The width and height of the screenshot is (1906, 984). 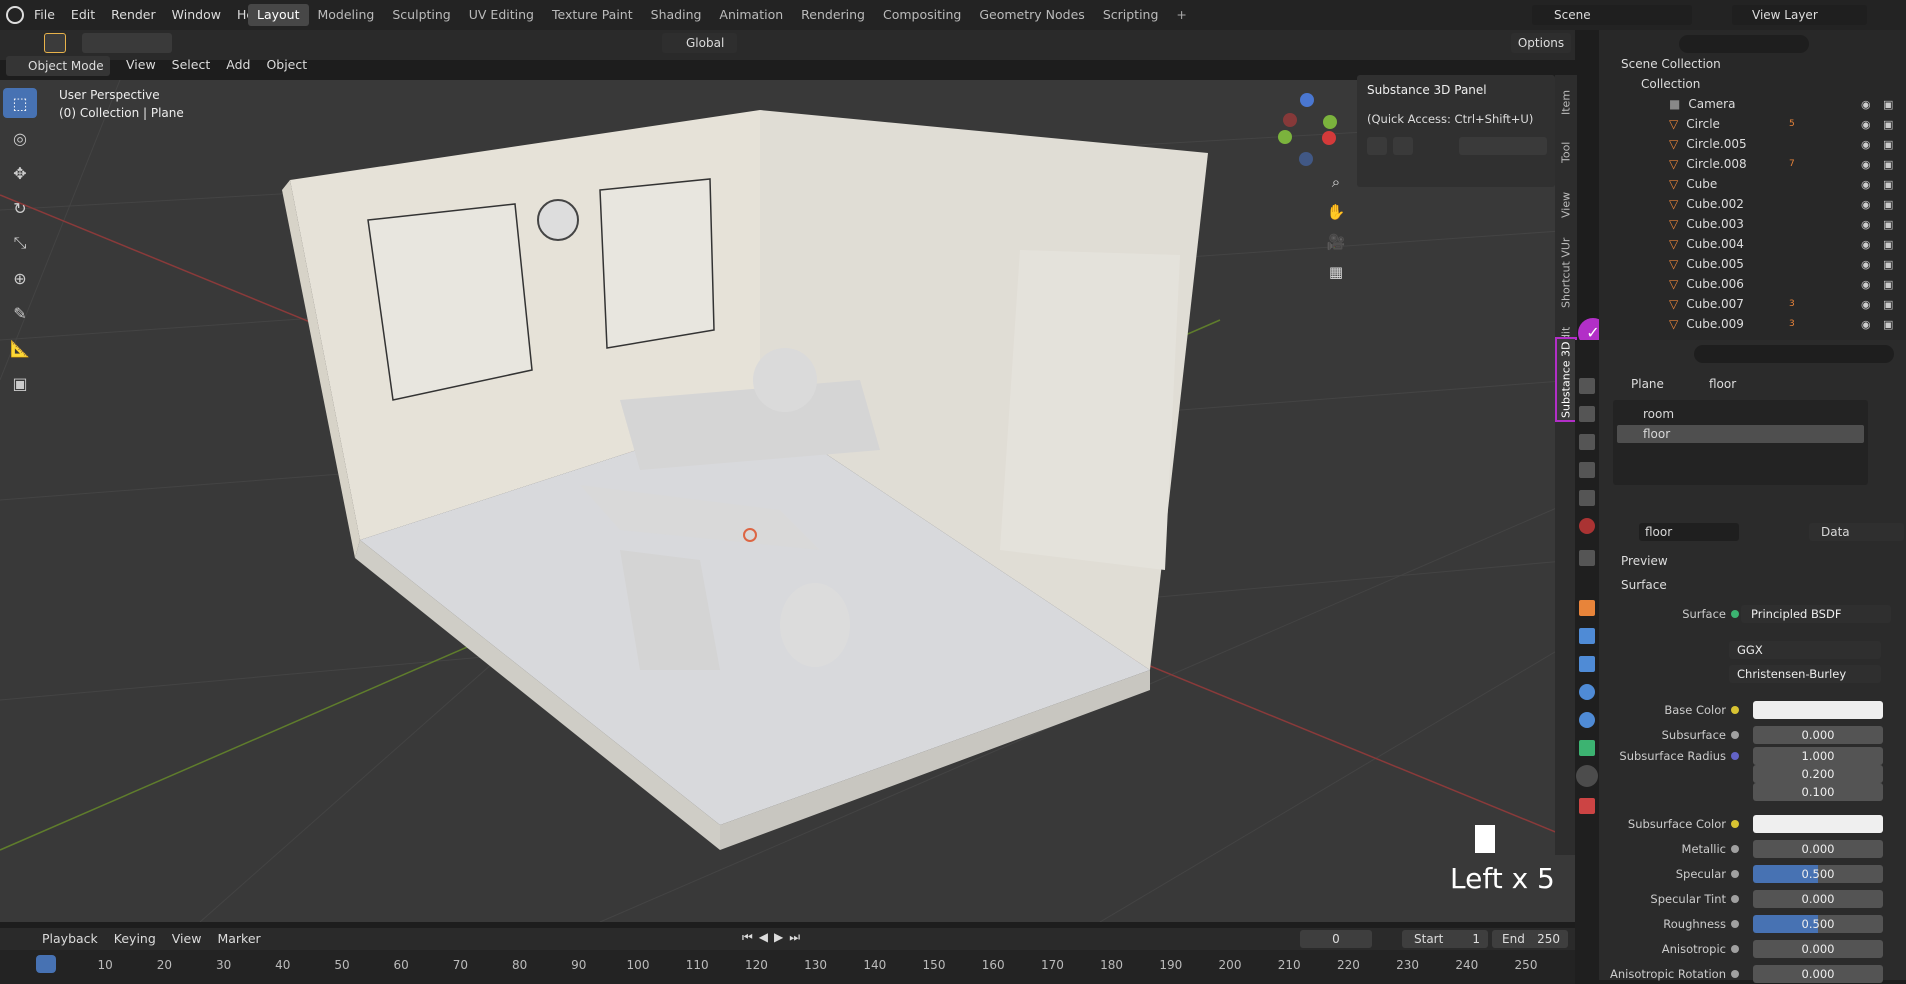 What do you see at coordinates (1587, 608) in the screenshot?
I see `object-properties-icon` at bounding box center [1587, 608].